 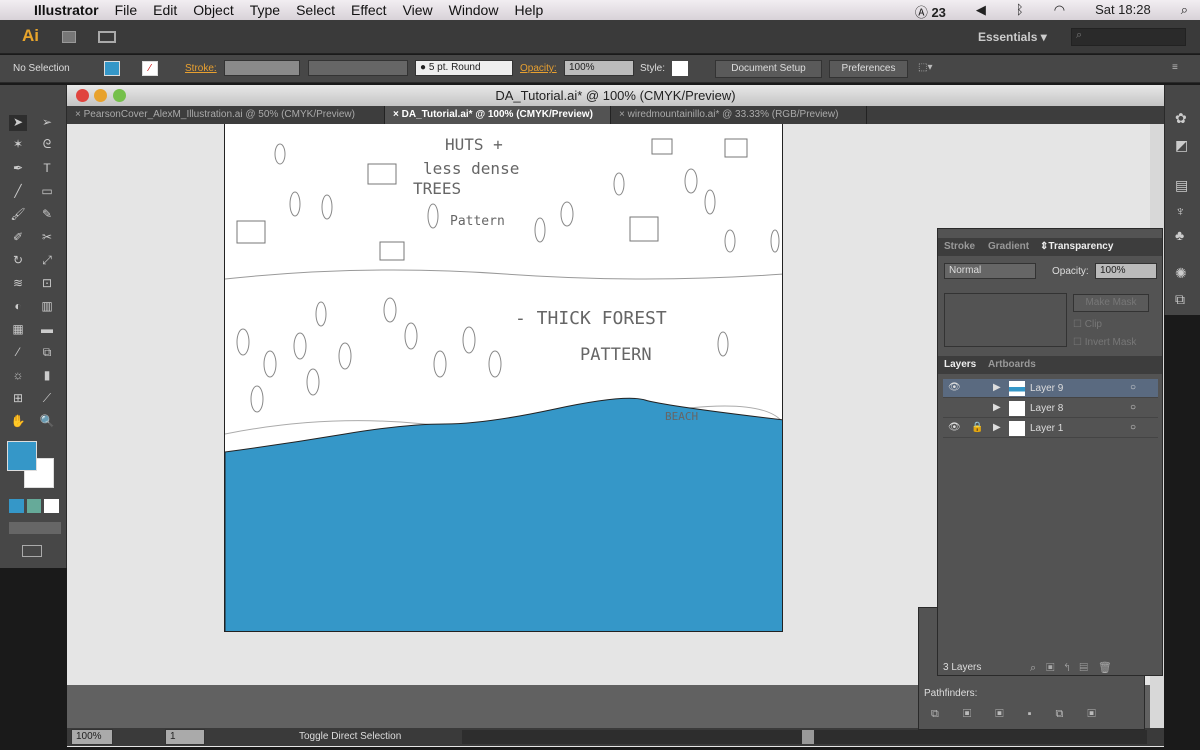 I want to click on adobe-icon: Ⓐ 23, so click(x=930, y=11).